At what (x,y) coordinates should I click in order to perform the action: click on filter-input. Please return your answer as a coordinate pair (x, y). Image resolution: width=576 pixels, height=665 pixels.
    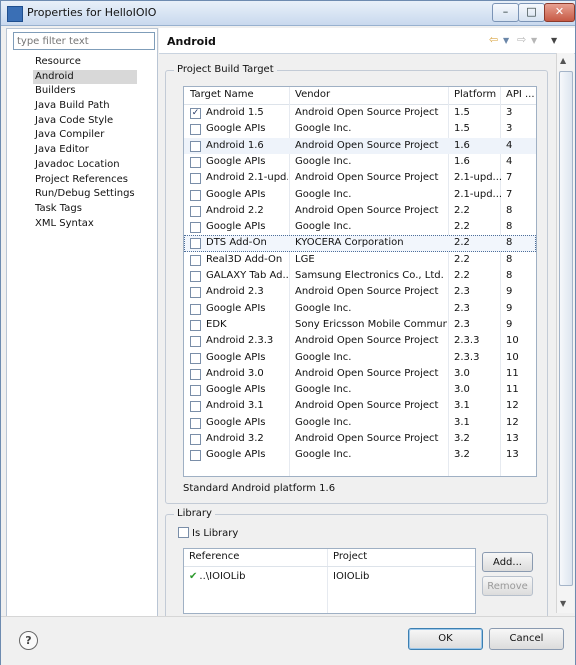
    Looking at the image, I should click on (84, 41).